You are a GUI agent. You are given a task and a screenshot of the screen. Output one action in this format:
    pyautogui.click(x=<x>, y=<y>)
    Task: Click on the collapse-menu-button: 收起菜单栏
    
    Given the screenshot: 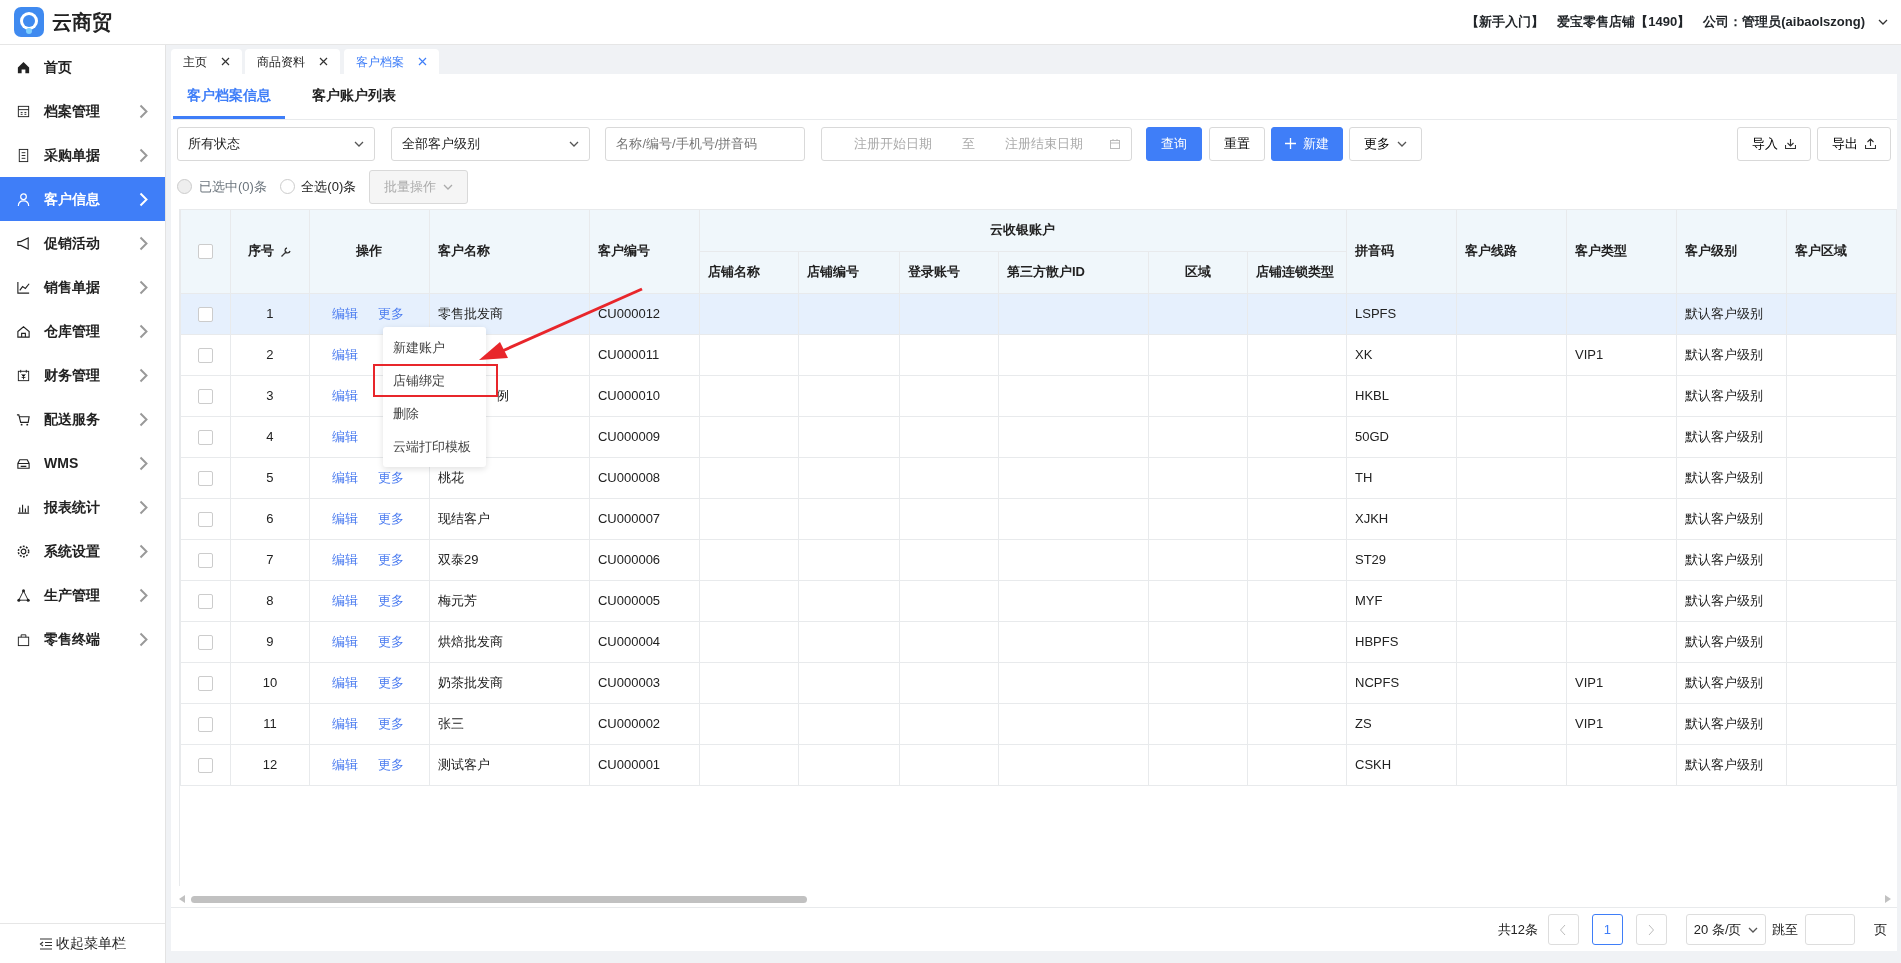 What is the action you would take?
    pyautogui.click(x=82, y=943)
    